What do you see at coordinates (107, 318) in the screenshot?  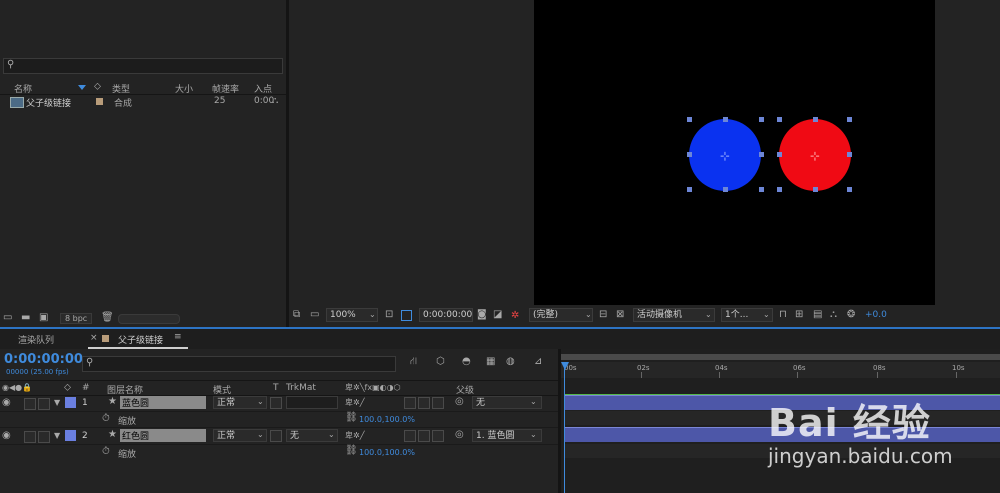 I see `trash-icon: 🗑` at bounding box center [107, 318].